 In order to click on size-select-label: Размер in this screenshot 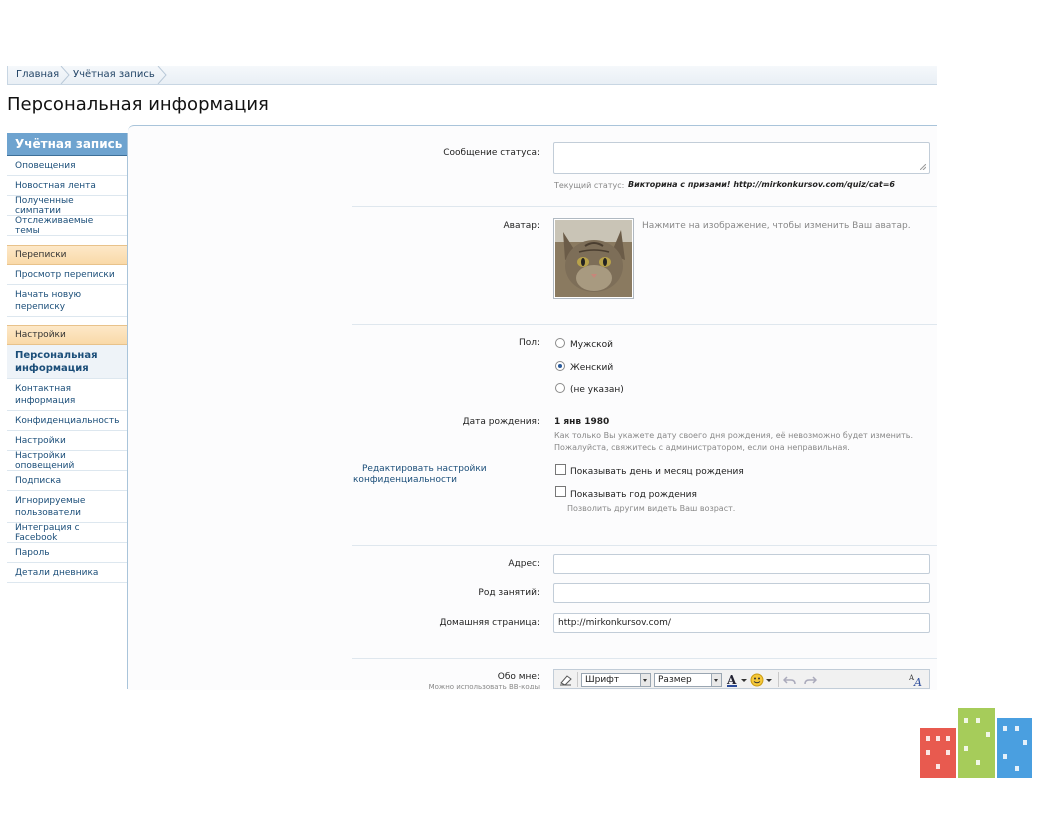, I will do `click(675, 680)`.